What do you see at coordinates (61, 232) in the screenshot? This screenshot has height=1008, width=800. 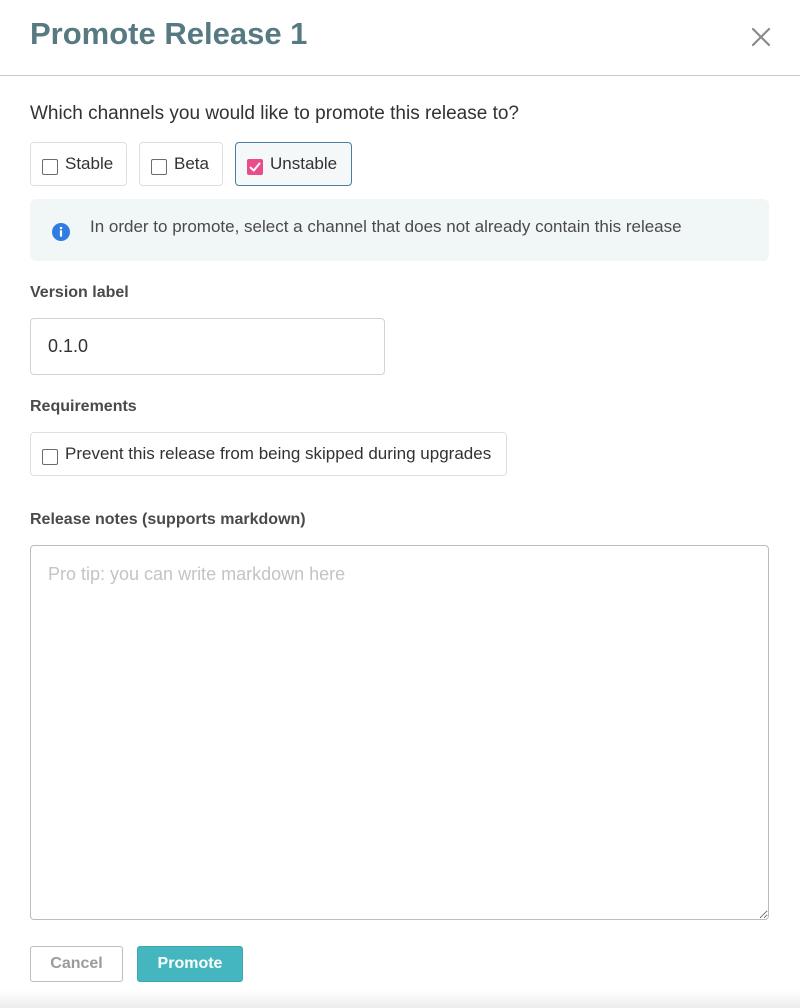 I see `info-icon` at bounding box center [61, 232].